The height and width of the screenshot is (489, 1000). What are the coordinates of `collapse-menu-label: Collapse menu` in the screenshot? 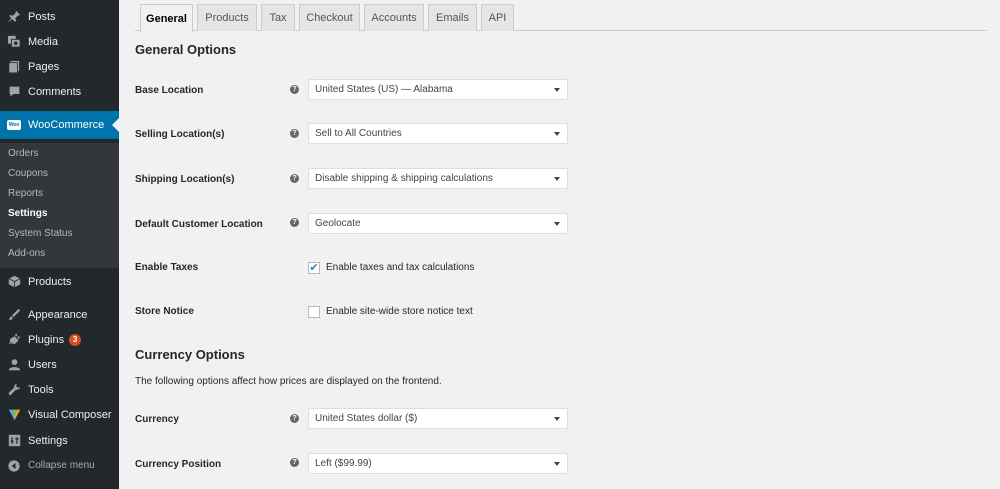 It's located at (61, 465).